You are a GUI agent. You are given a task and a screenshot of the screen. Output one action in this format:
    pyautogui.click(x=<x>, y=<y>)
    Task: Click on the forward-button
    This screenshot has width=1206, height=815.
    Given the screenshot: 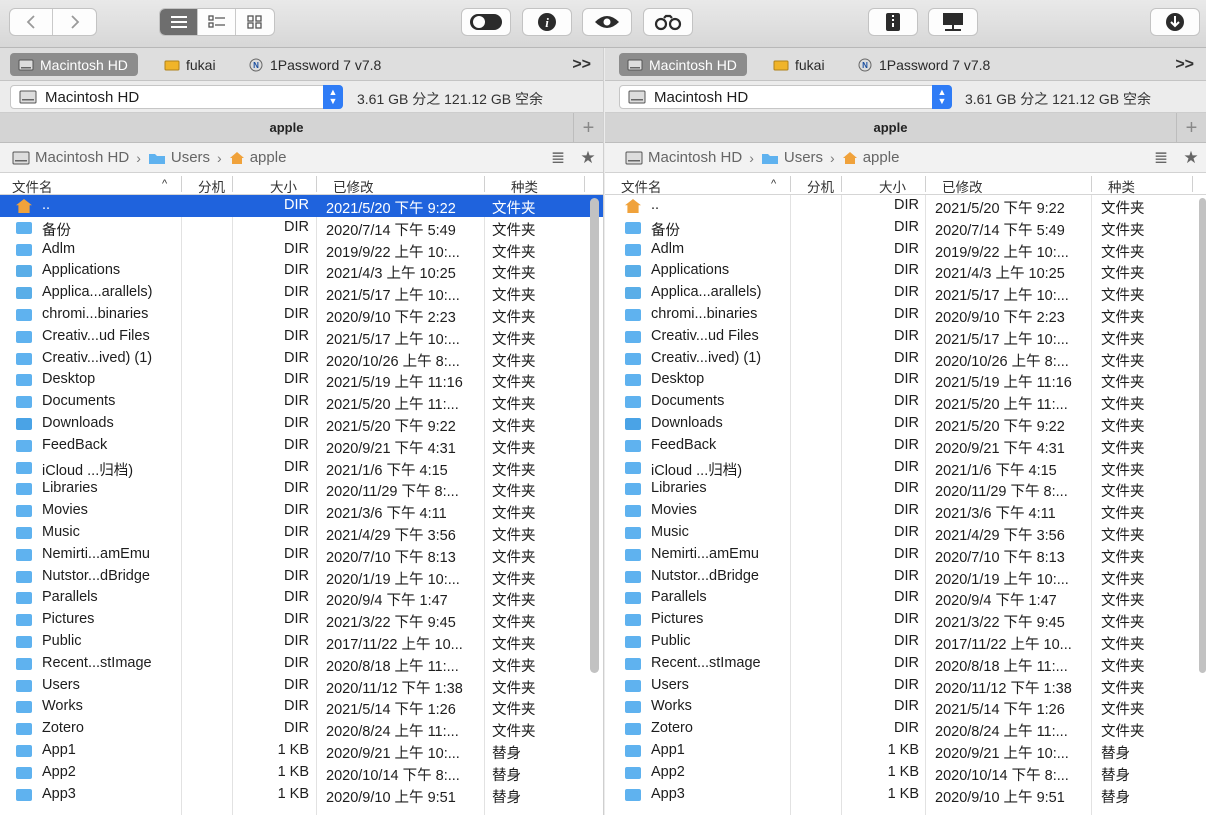 What is the action you would take?
    pyautogui.click(x=74, y=22)
    